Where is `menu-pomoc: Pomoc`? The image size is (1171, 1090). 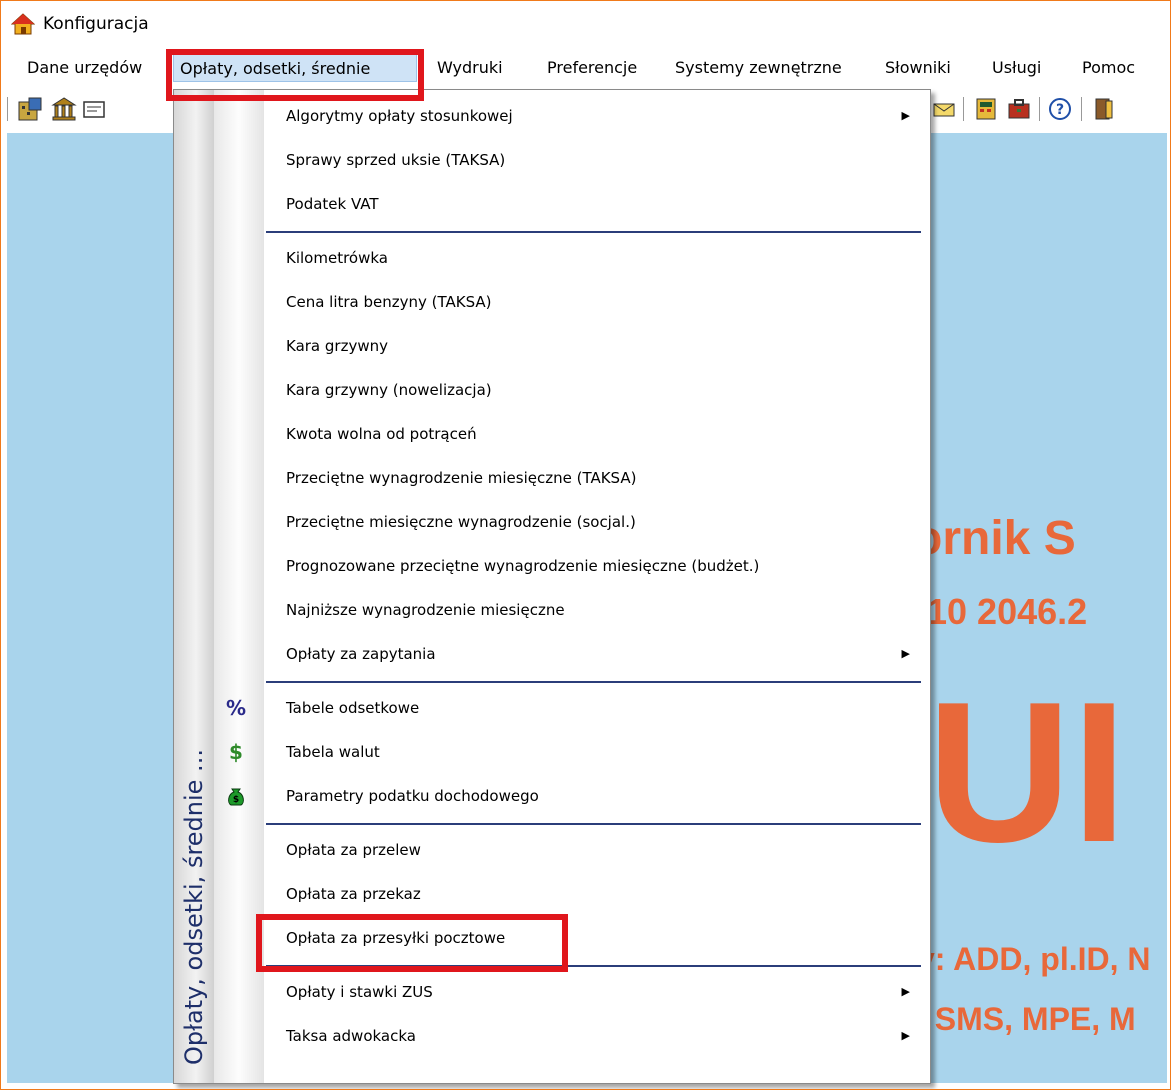 menu-pomoc: Pomoc is located at coordinates (1108, 68).